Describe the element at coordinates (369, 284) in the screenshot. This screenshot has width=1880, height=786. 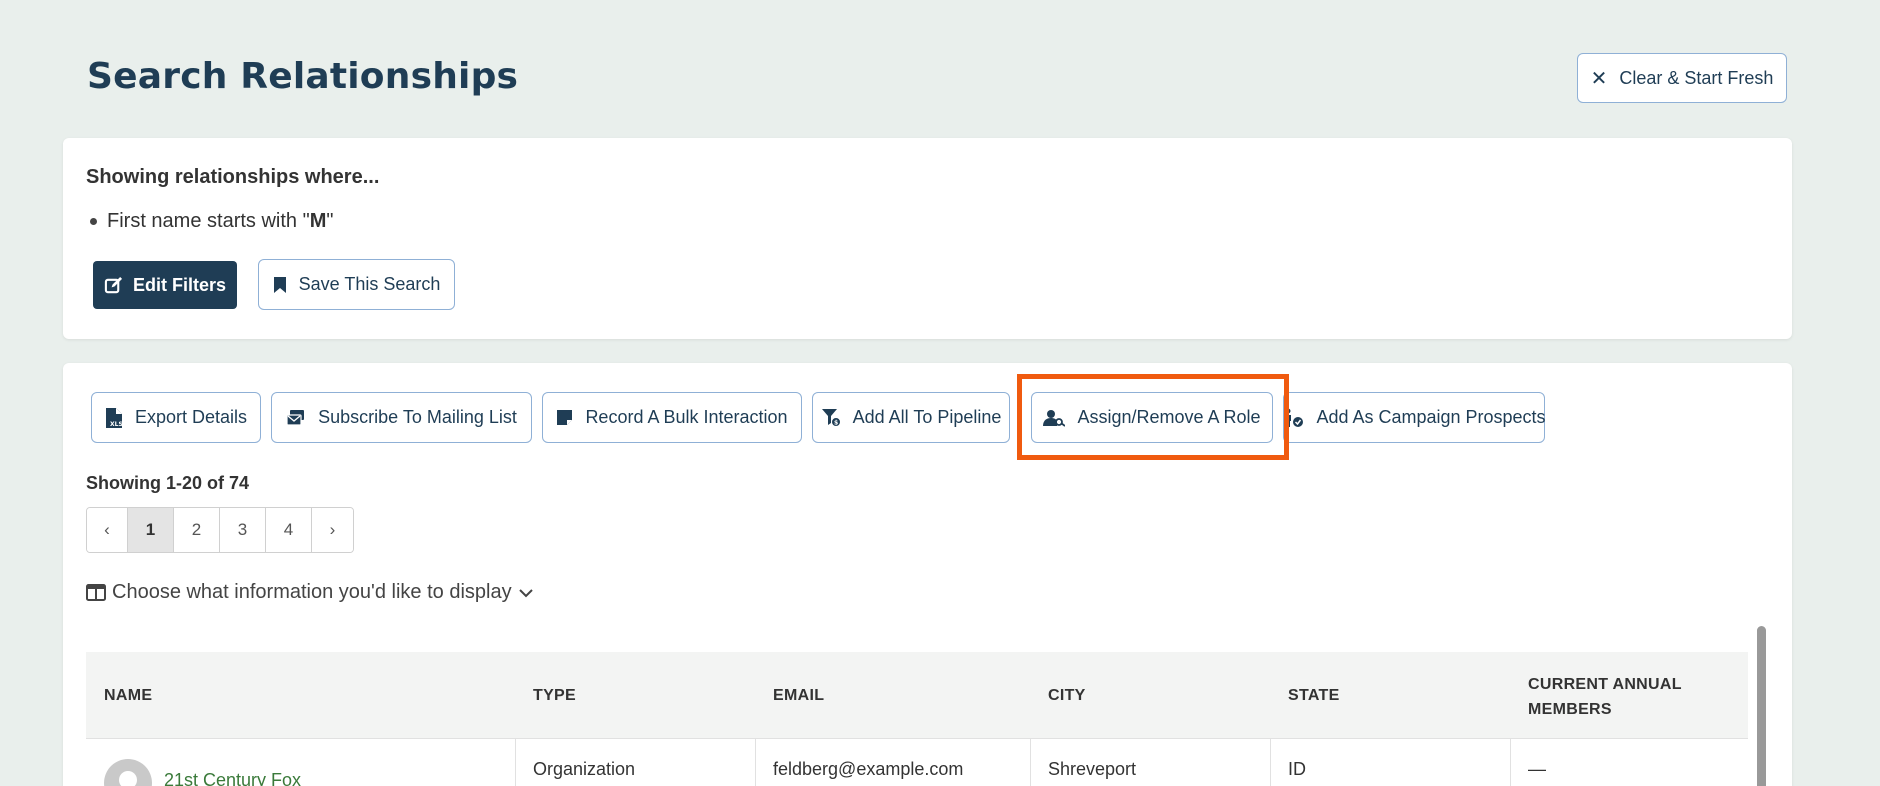
I see `save-search-label: Save This Search` at that location.